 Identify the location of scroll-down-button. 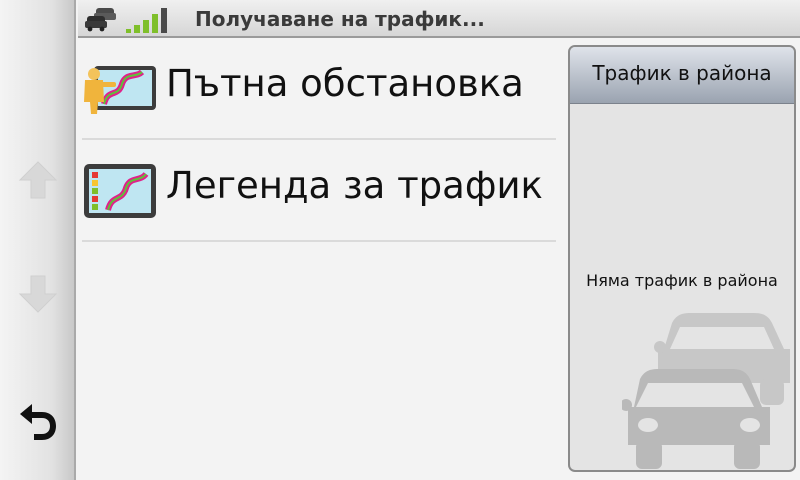
(38, 294).